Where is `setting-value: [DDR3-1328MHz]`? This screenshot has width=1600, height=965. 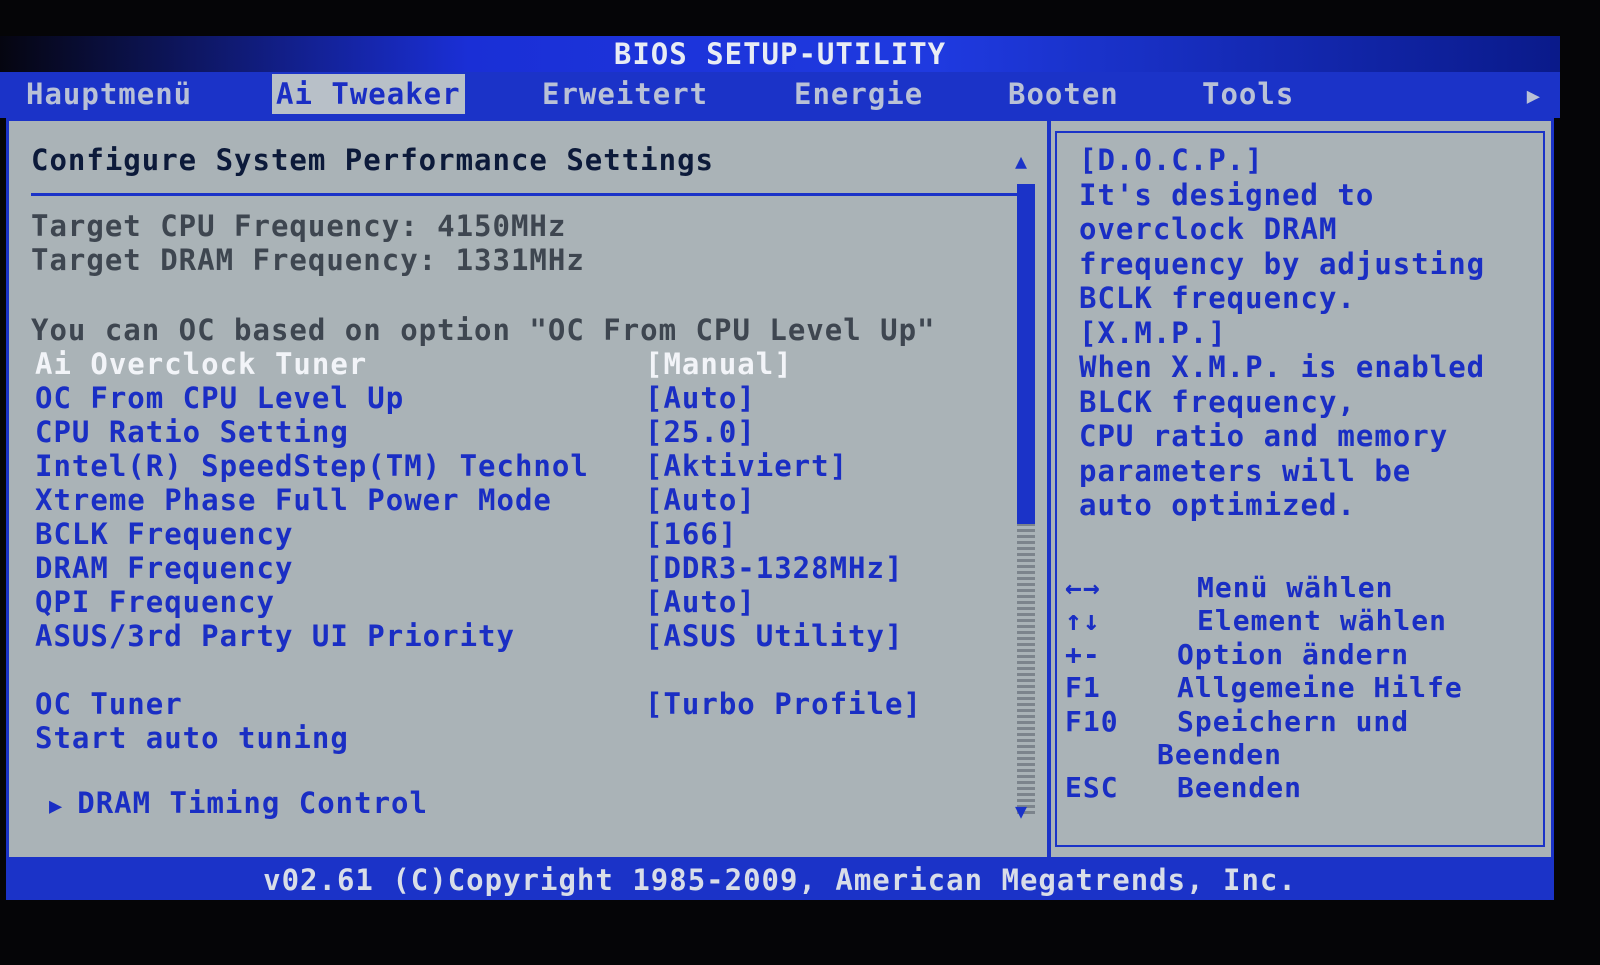 setting-value: [DDR3-1328MHz] is located at coordinates (774, 568).